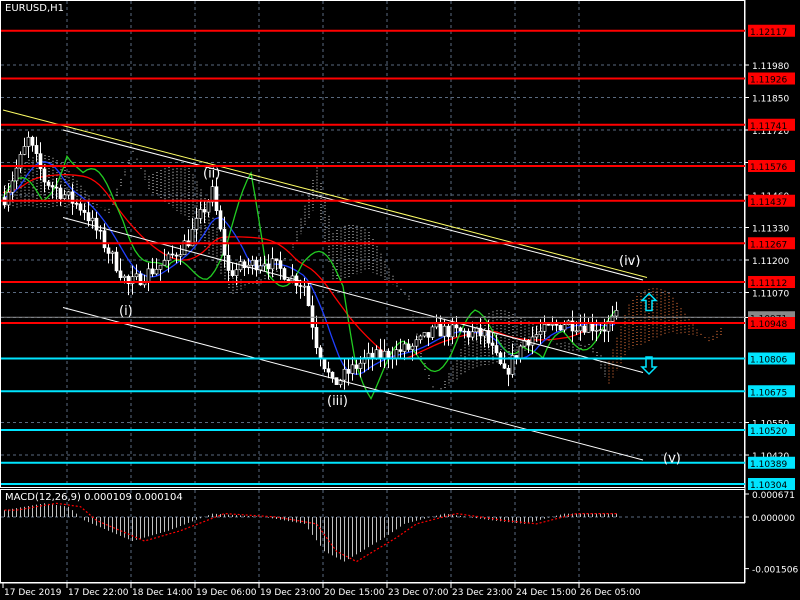 Image resolution: width=800 pixels, height=600 pixels. I want to click on time-tick-label: 19 Dec 23:00, so click(290, 593).